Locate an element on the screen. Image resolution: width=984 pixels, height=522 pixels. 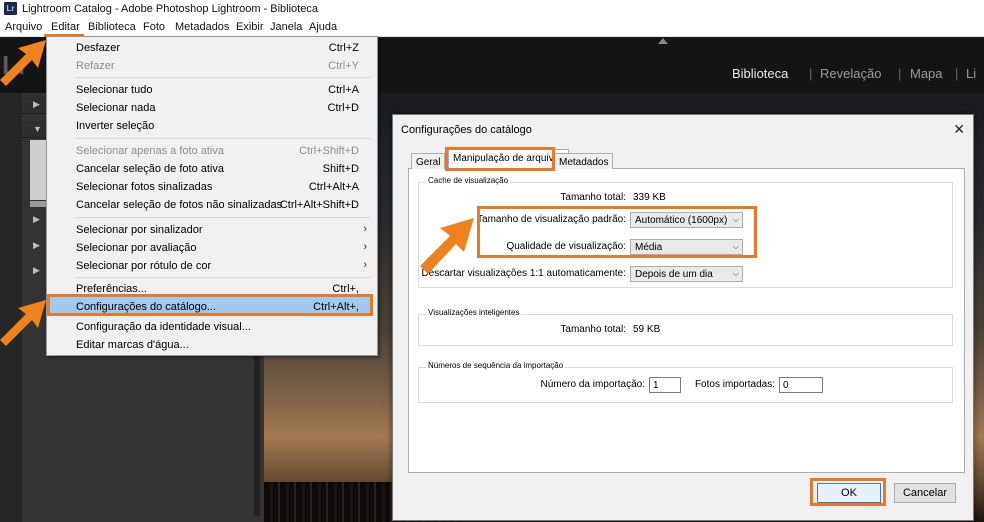
cache-total-value: 339 KB is located at coordinates (649, 197).